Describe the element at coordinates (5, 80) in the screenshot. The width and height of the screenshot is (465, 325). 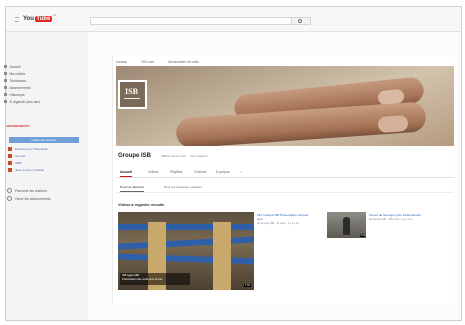
I see `flame-icon` at that location.